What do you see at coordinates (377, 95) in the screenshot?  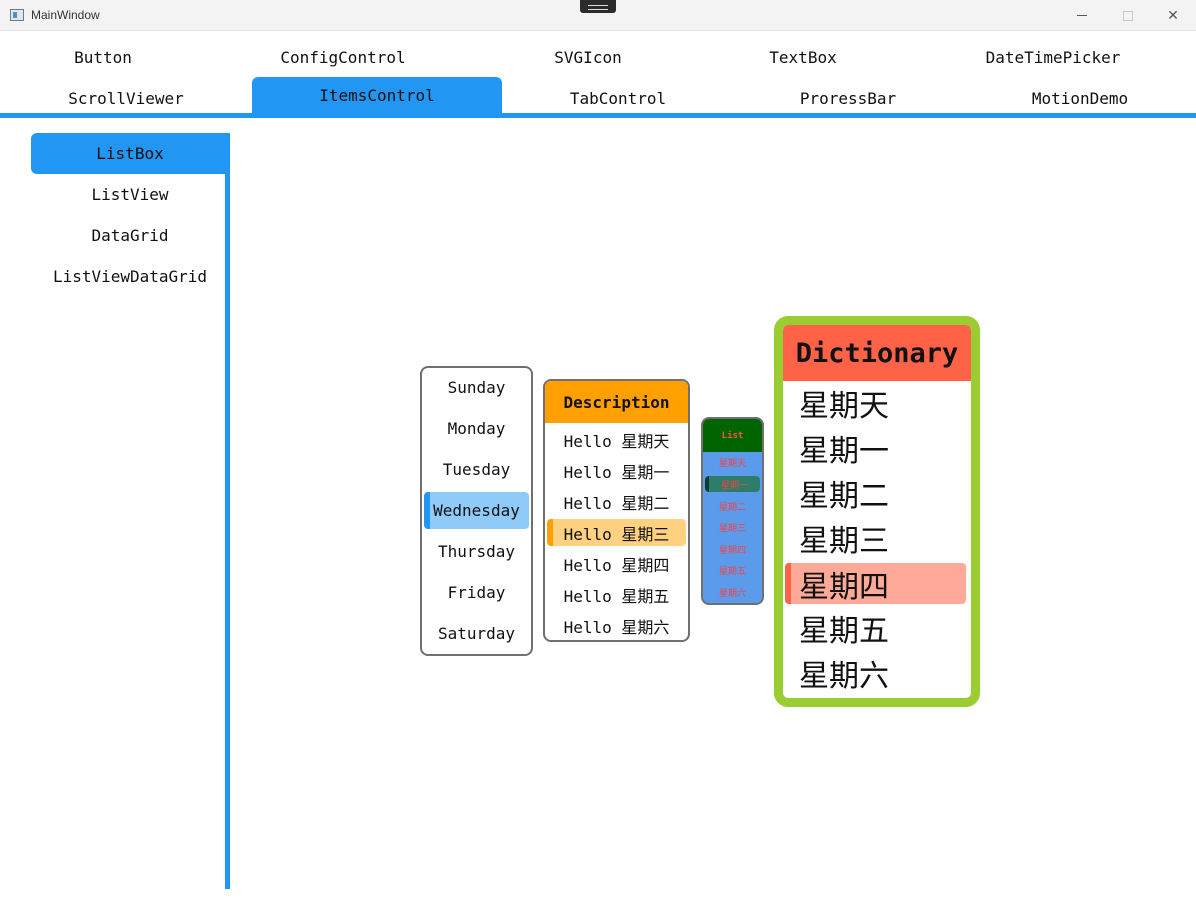 I see `tab-items-control: ItemsControl` at bounding box center [377, 95].